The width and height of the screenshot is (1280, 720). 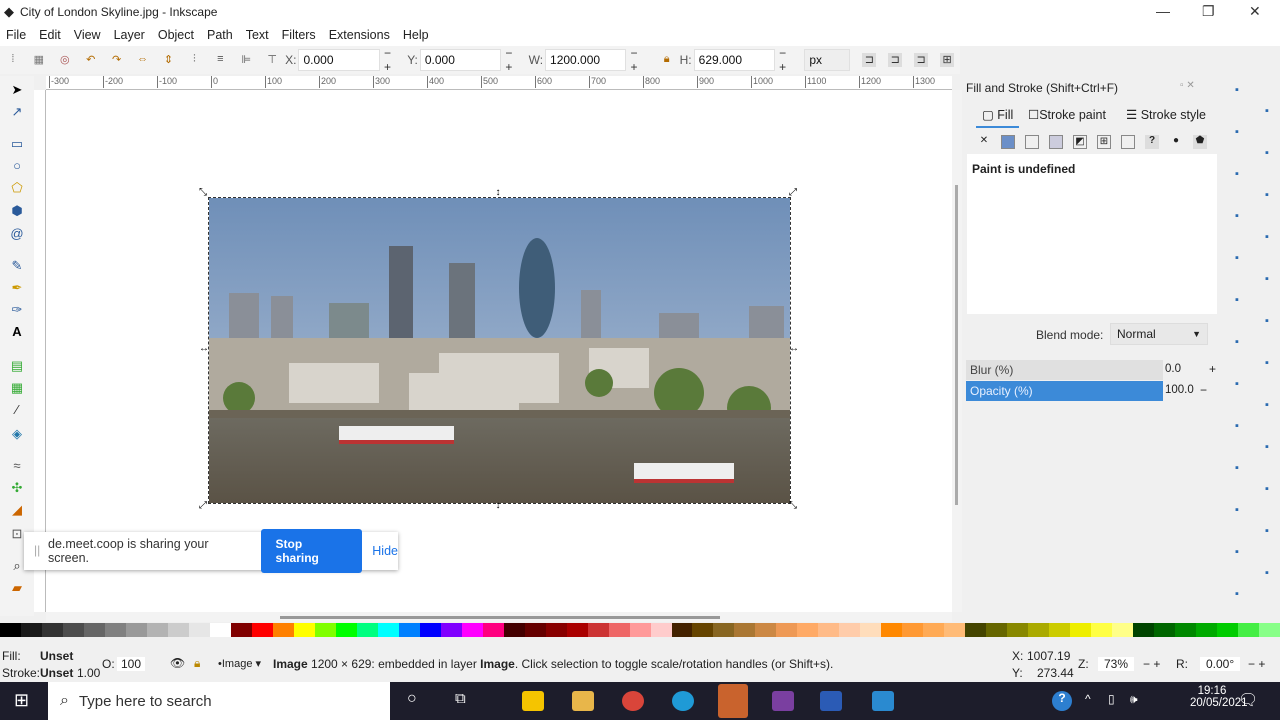 I want to click on deselect-icon: ◎, so click(x=65, y=60).